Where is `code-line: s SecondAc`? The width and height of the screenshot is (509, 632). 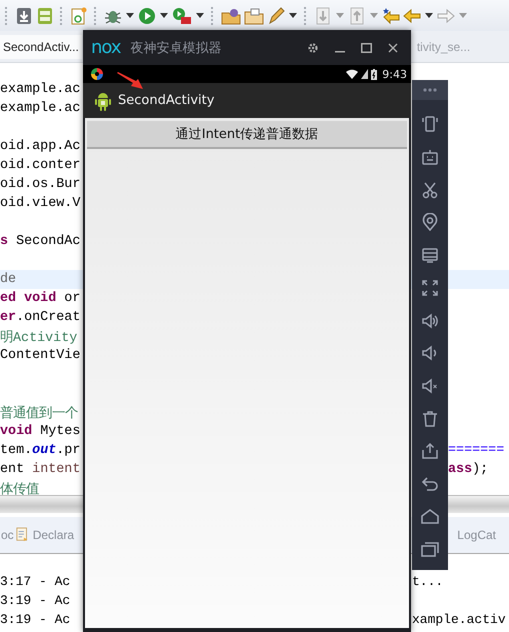 code-line: s SecondAc is located at coordinates (41, 241).